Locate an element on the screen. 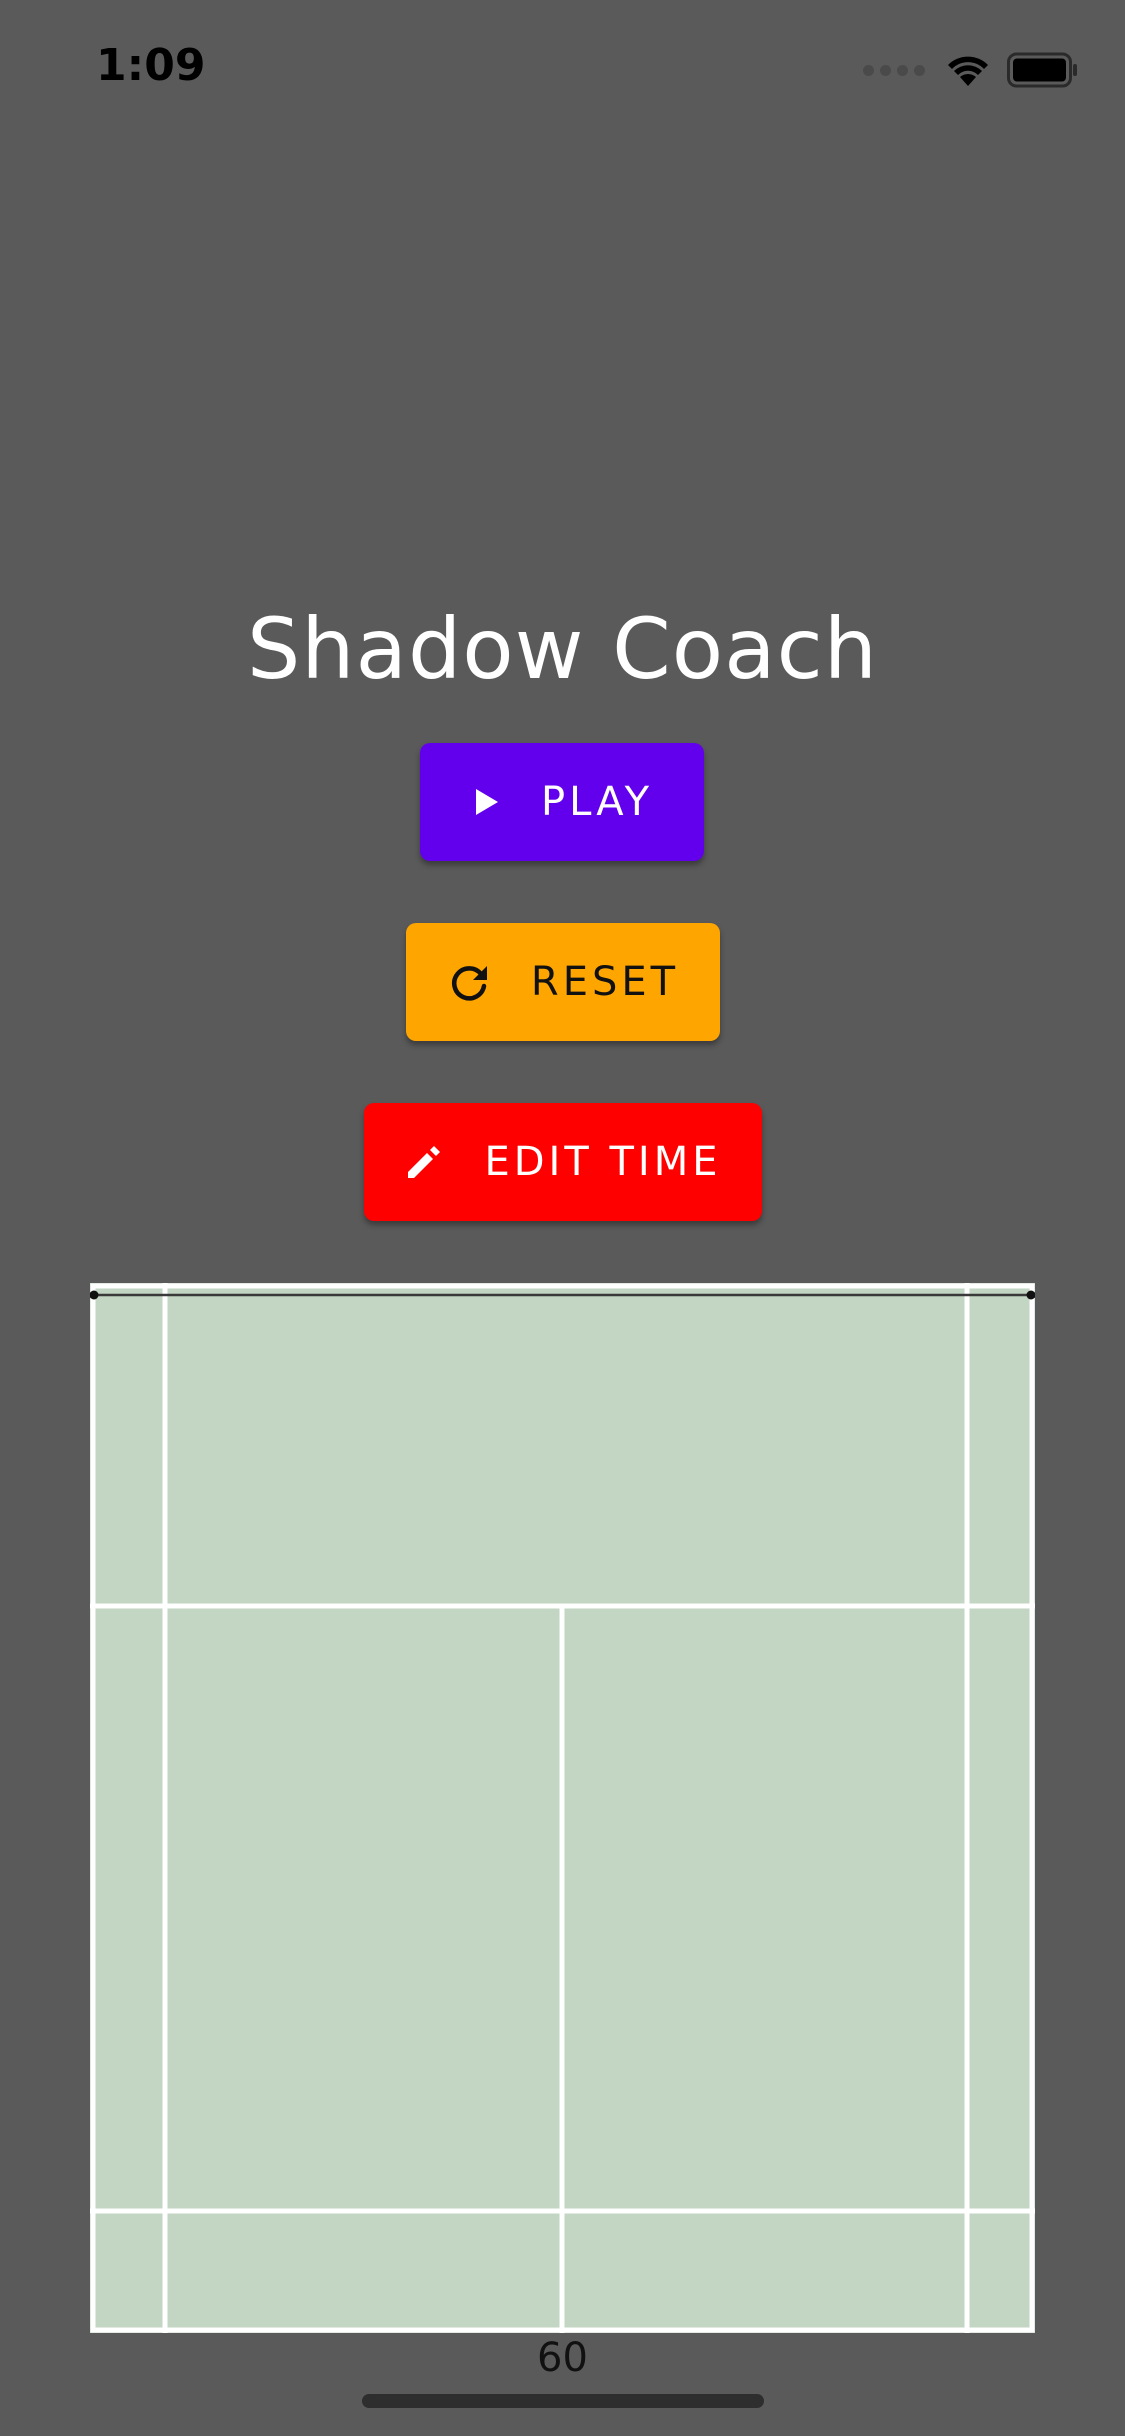  status-time: 1:09 is located at coordinates (151, 65).